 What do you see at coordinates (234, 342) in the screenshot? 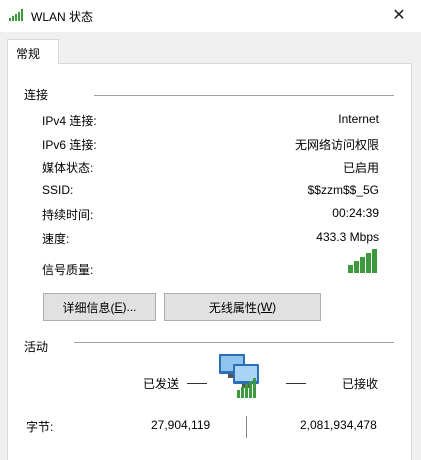
I see `activity-divider` at bounding box center [234, 342].